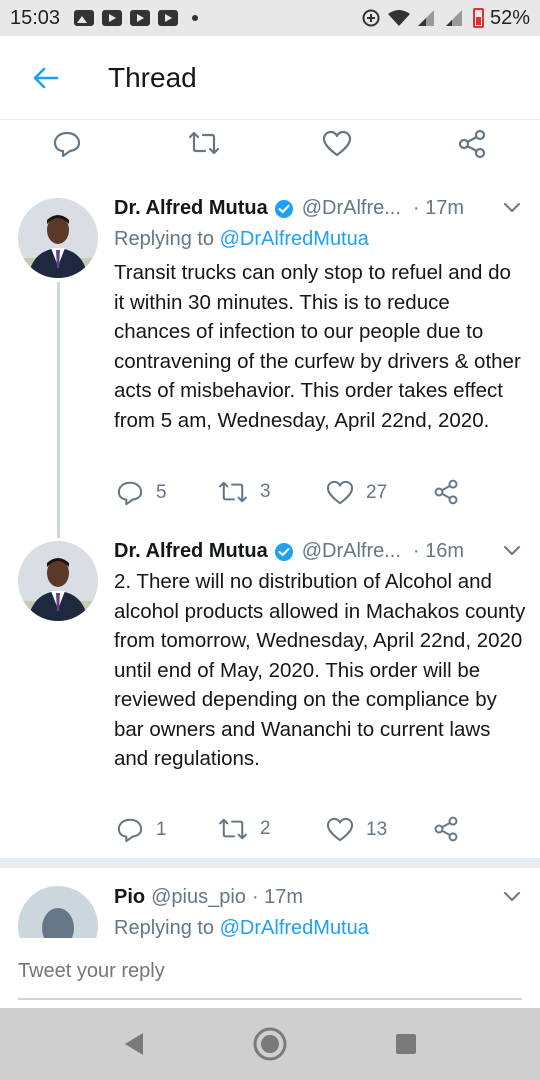  What do you see at coordinates (35, 17) in the screenshot?
I see `status-time: 15:03` at bounding box center [35, 17].